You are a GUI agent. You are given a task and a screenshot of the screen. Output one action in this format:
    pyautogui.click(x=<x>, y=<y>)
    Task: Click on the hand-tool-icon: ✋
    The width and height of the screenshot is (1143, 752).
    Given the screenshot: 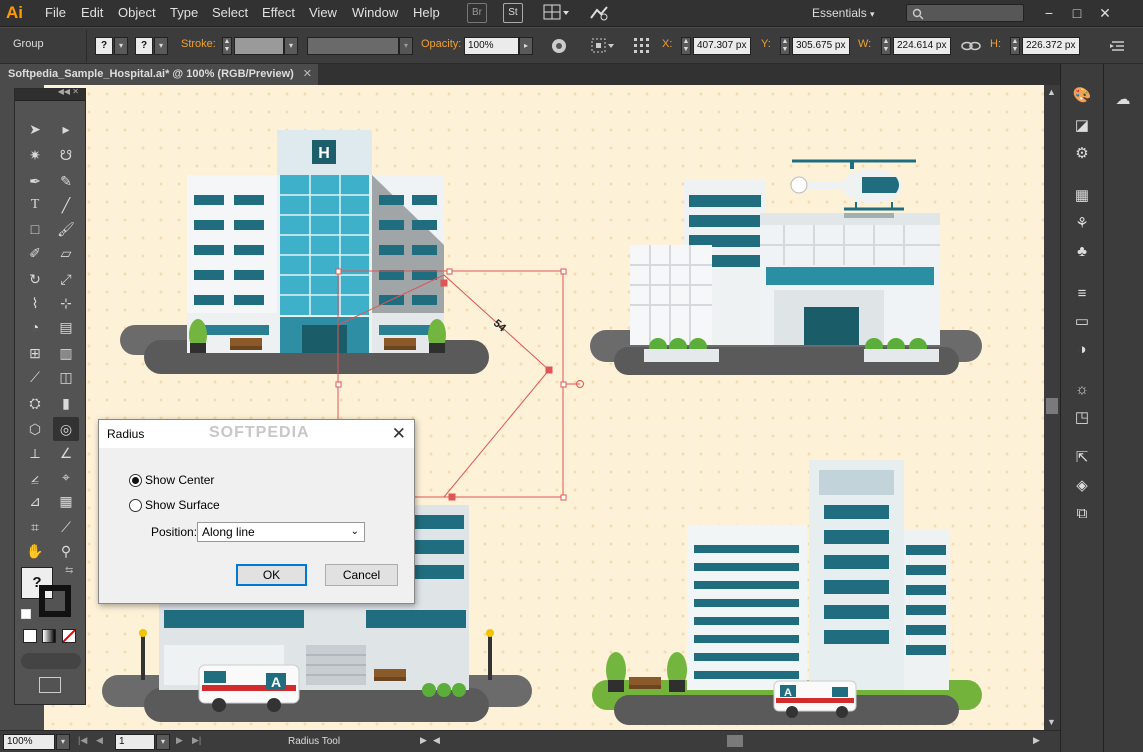 What is the action you would take?
    pyautogui.click(x=35, y=551)
    